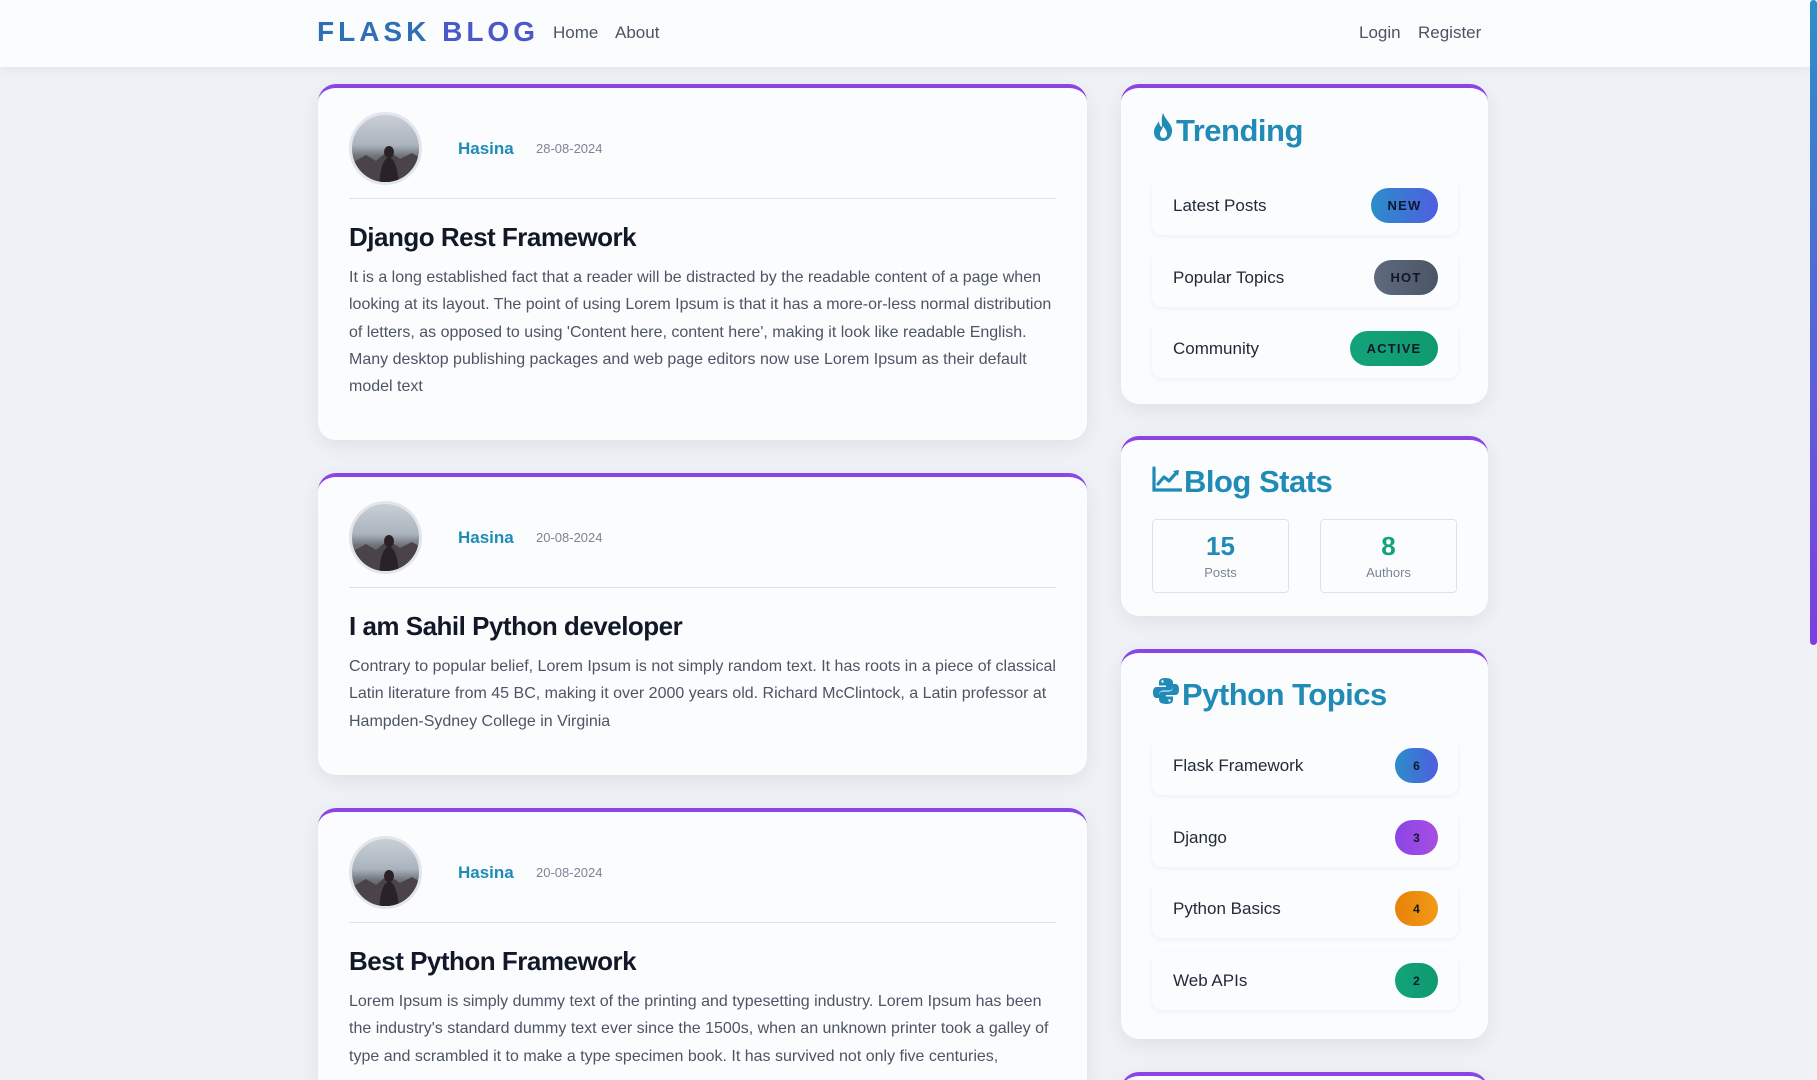 This screenshot has width=1817, height=1080. Describe the element at coordinates (1305, 349) in the screenshot. I see `trending-item: Community ACTIVE` at that location.